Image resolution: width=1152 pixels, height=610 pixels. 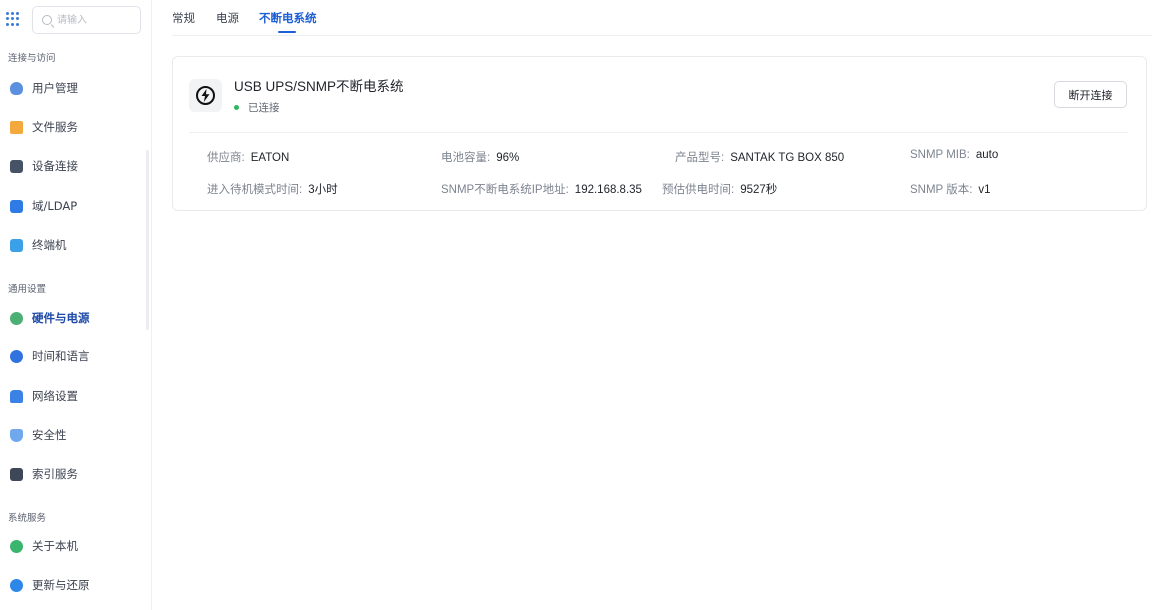 I want to click on tab-power: 电源, so click(x=227, y=18).